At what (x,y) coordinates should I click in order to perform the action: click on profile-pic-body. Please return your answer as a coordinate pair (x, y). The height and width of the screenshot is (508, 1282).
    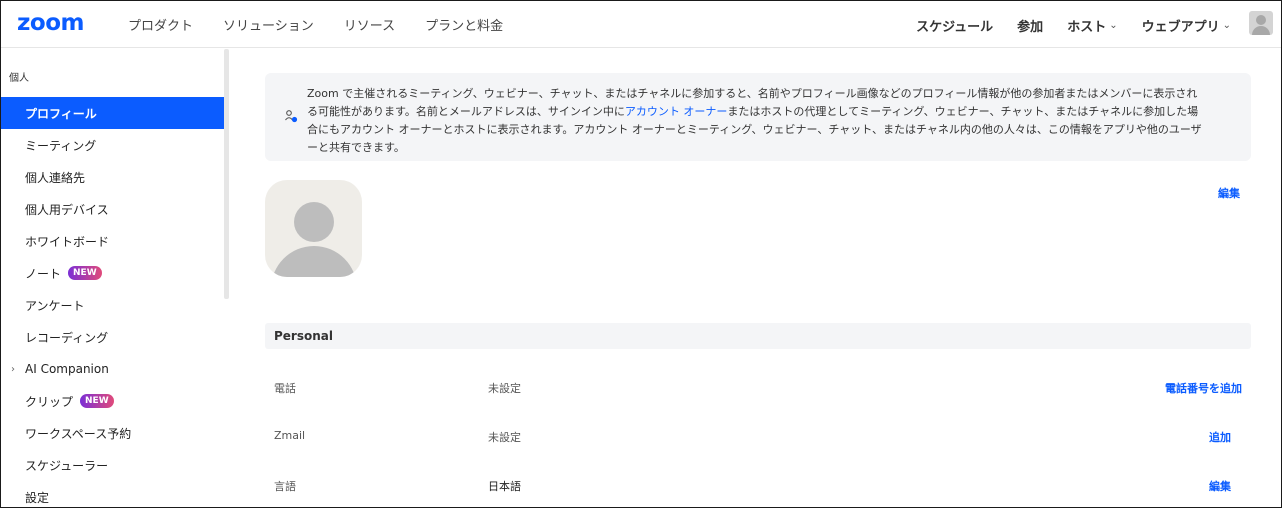
    Looking at the image, I should click on (314, 261).